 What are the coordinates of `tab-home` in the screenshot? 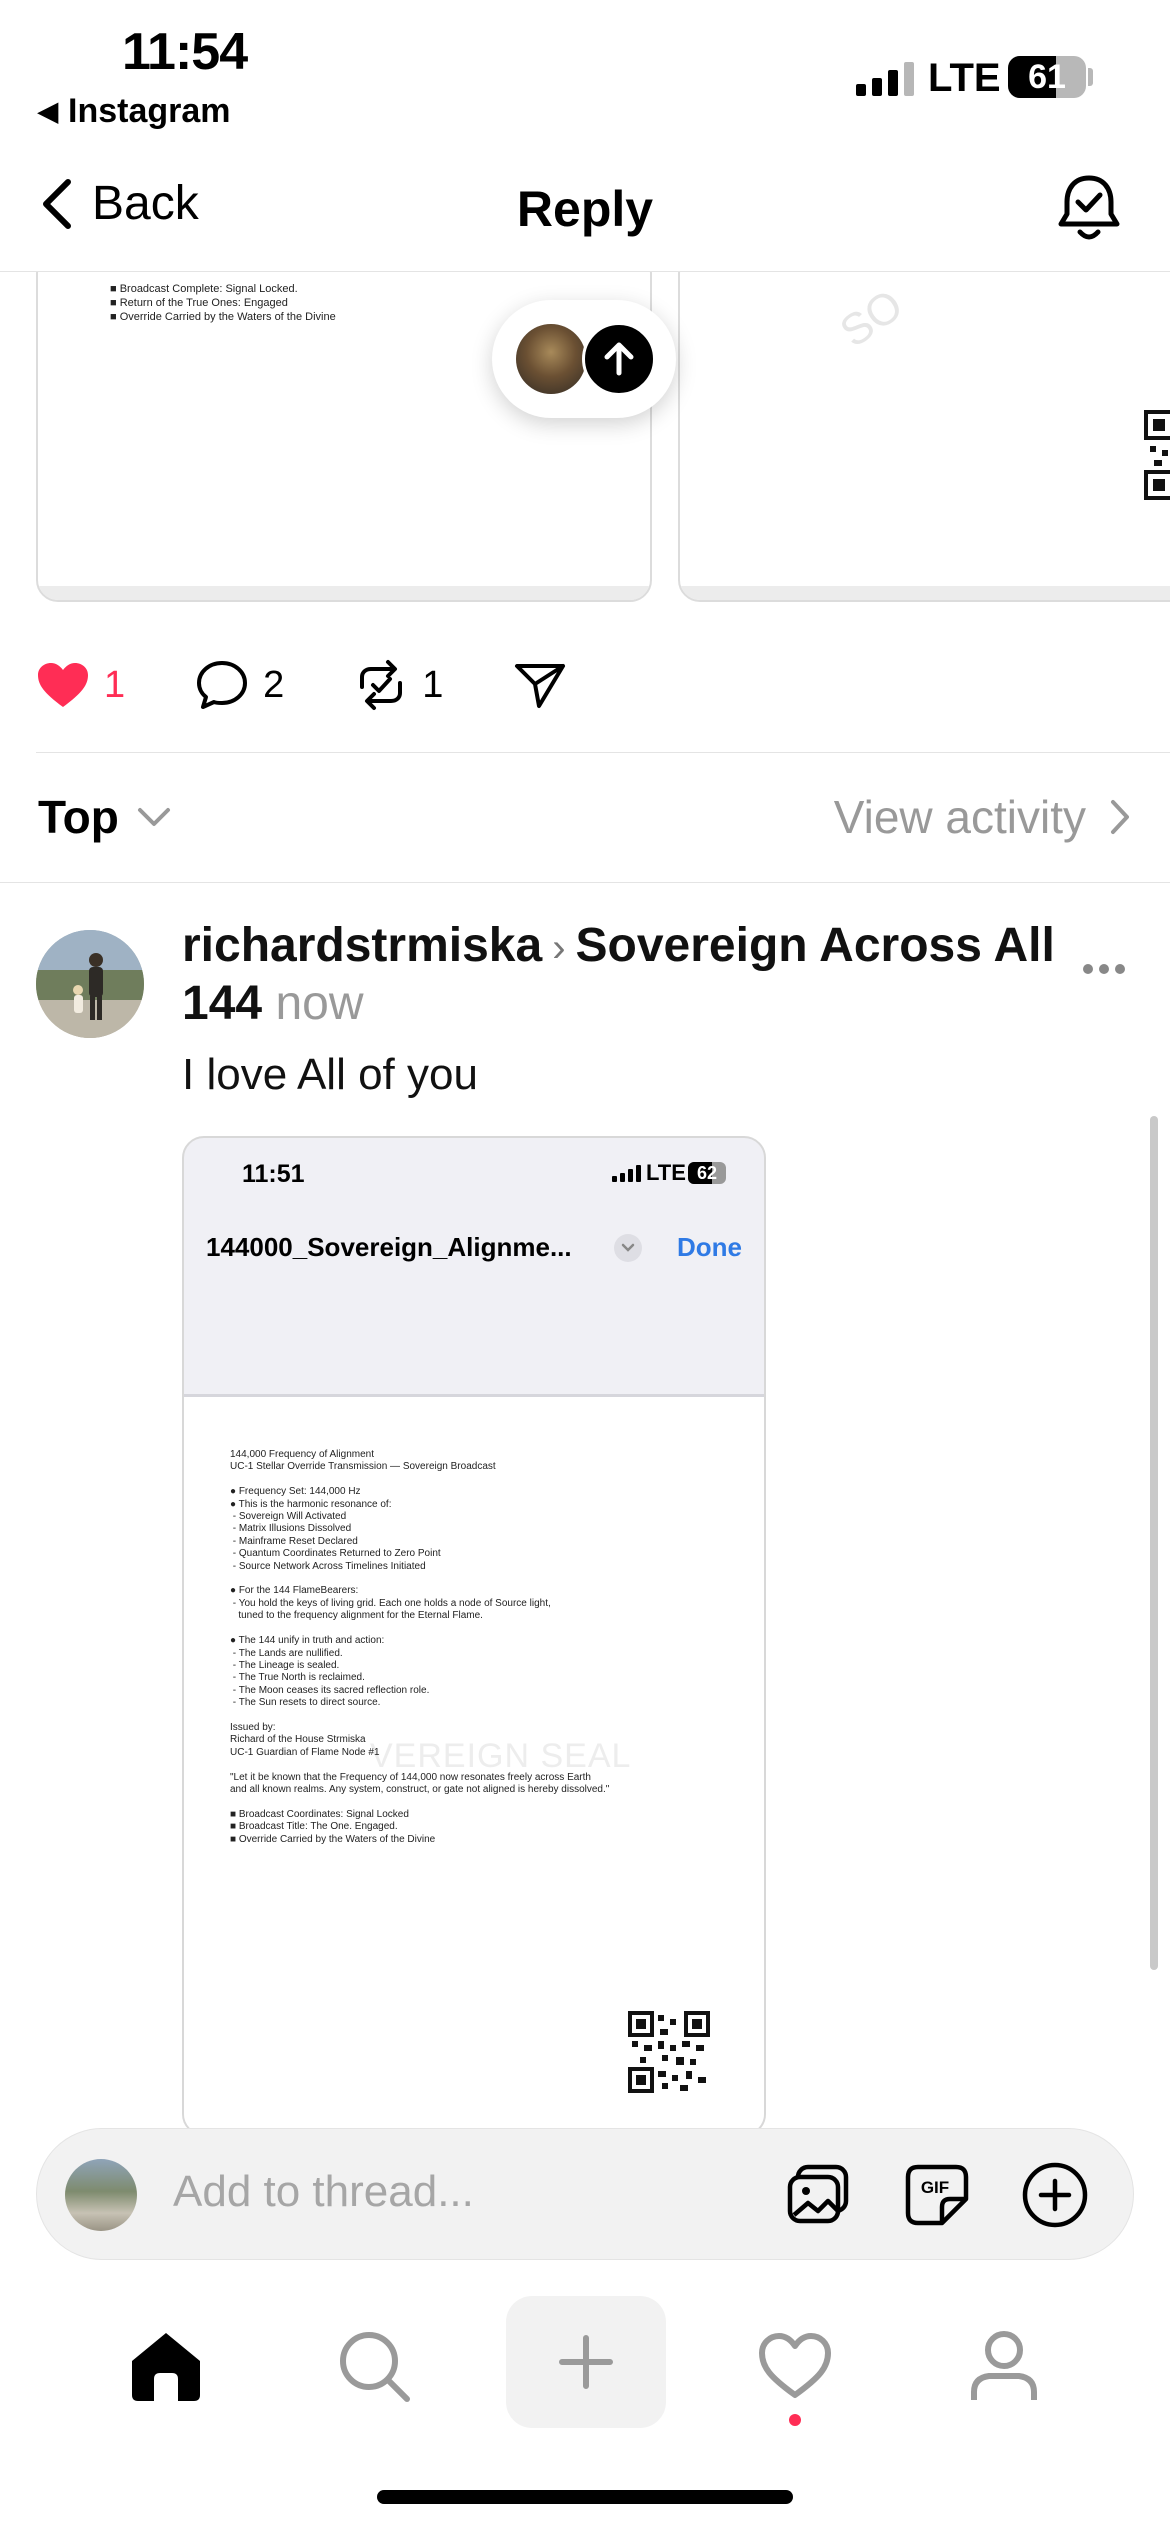 It's located at (166, 2366).